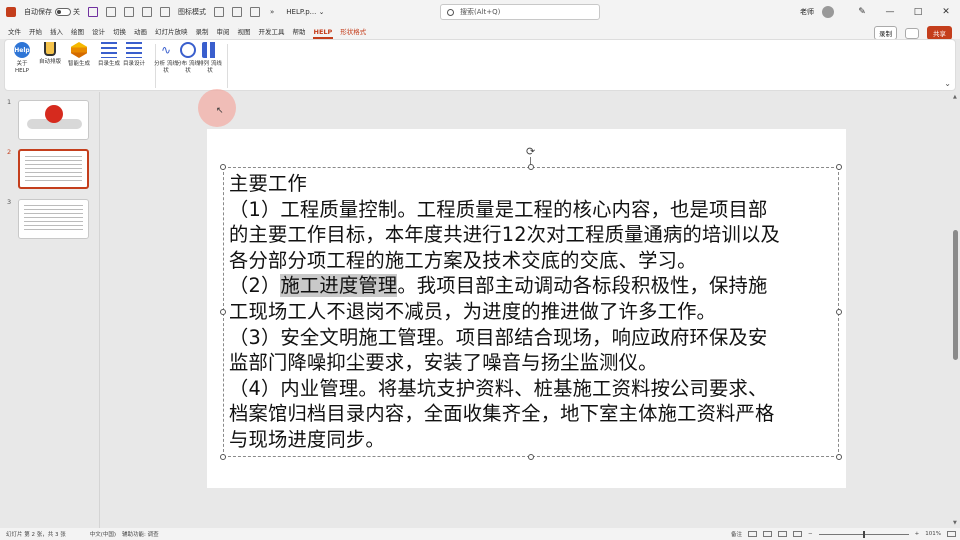 The image size is (960, 540). Describe the element at coordinates (498, 388) in the screenshot. I see `text-line: （4）内业管理。将基坑支护资料、桩基施工资料按公司要求、` at that location.